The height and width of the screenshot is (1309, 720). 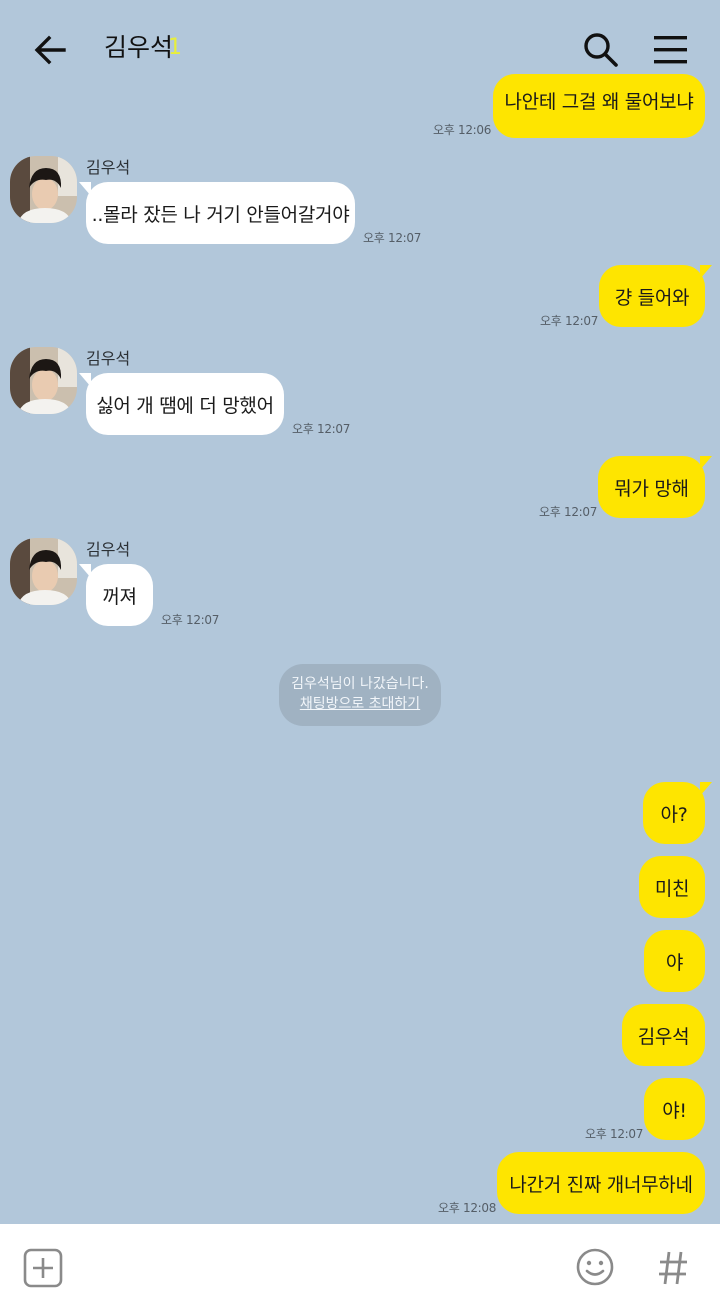 What do you see at coordinates (600, 49) in the screenshot?
I see `search-icon` at bounding box center [600, 49].